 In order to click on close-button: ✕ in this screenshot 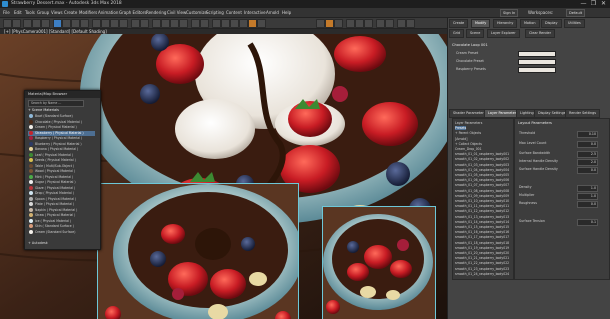, I will do `click(603, 4)`.